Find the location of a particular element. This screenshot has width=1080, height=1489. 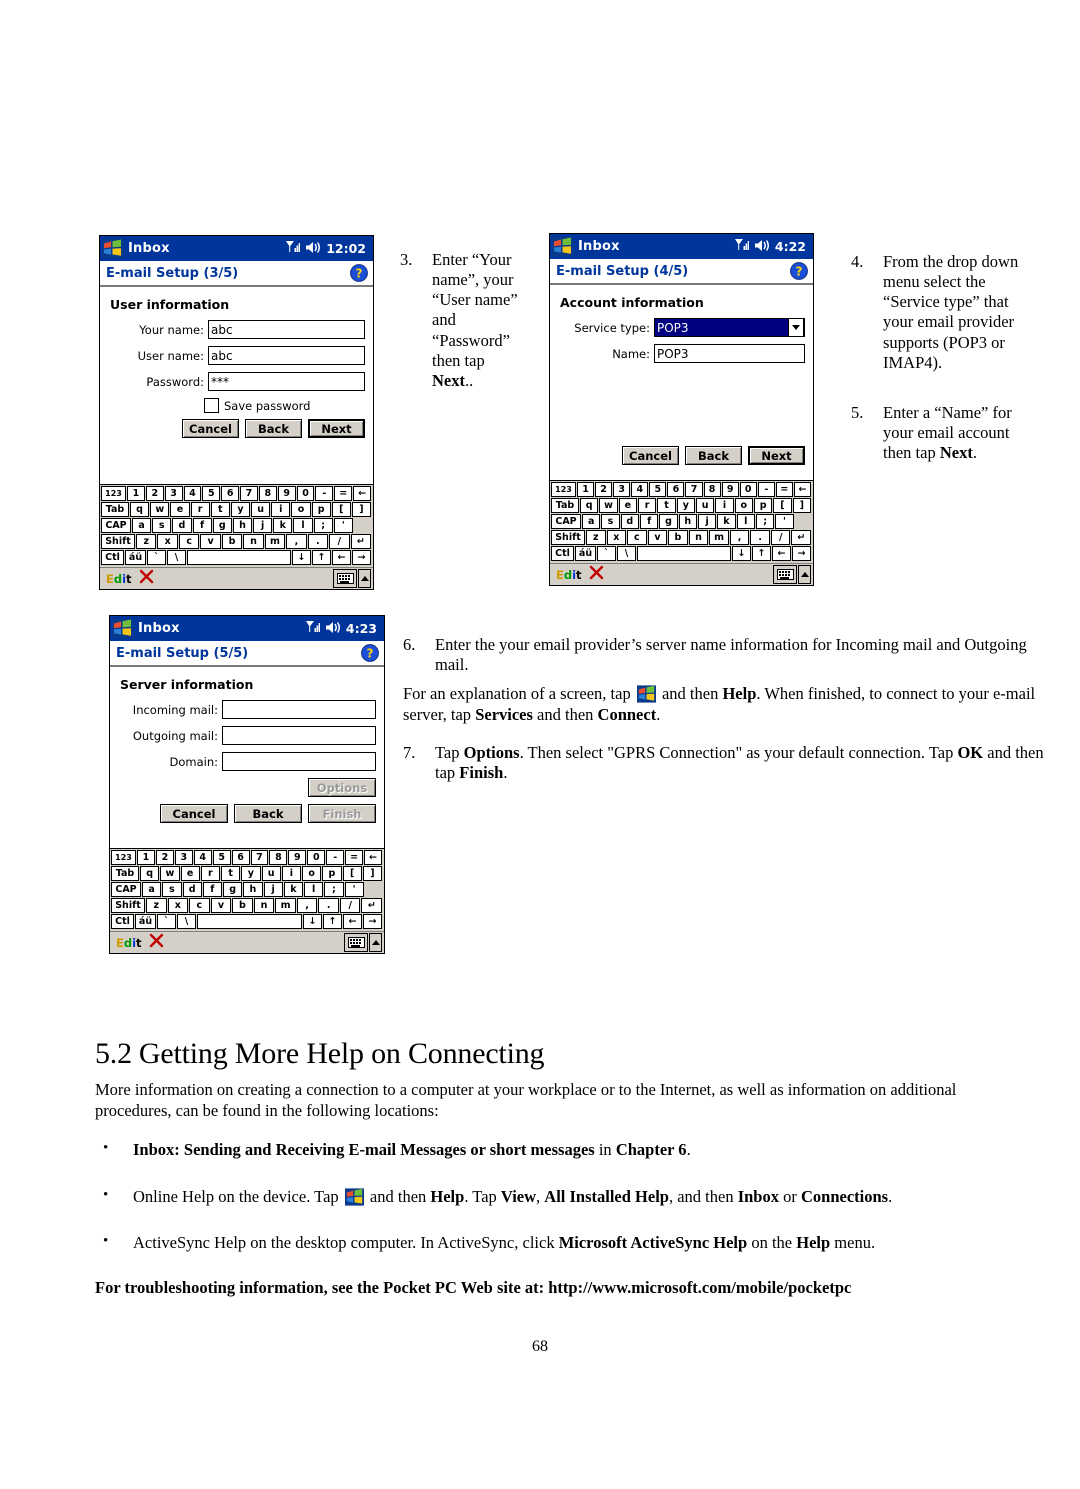

finish-button: Finish is located at coordinates (342, 813).